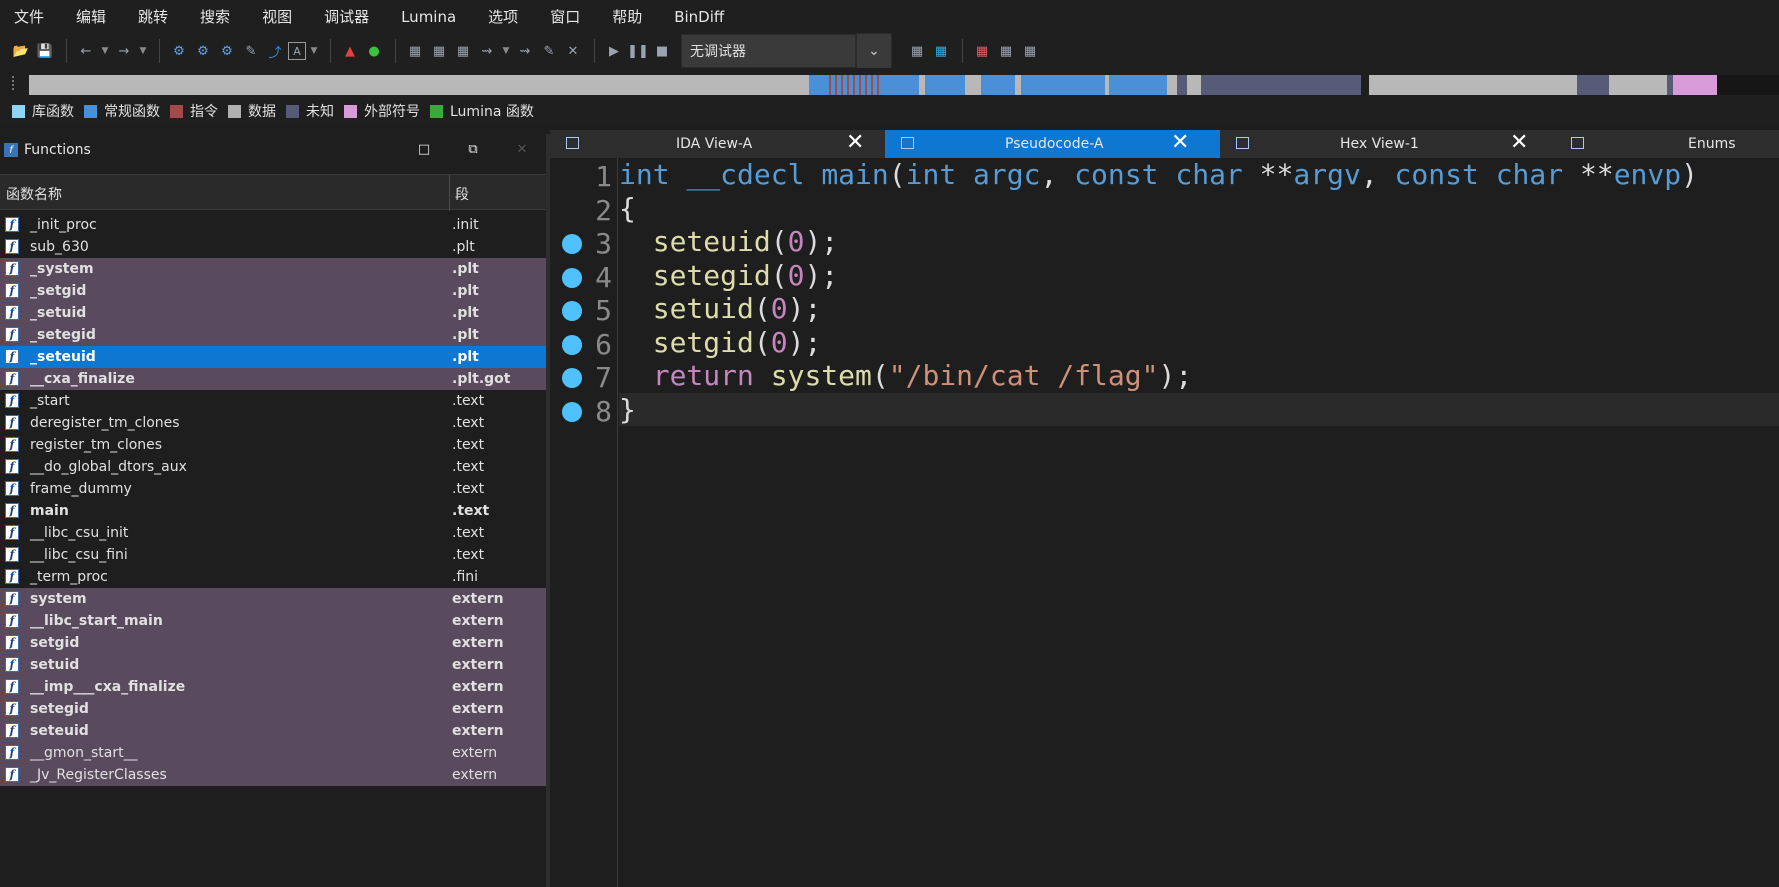 This screenshot has width=1779, height=887. What do you see at coordinates (273, 313) in the screenshot?
I see `function-row: f _setuid .plt` at bounding box center [273, 313].